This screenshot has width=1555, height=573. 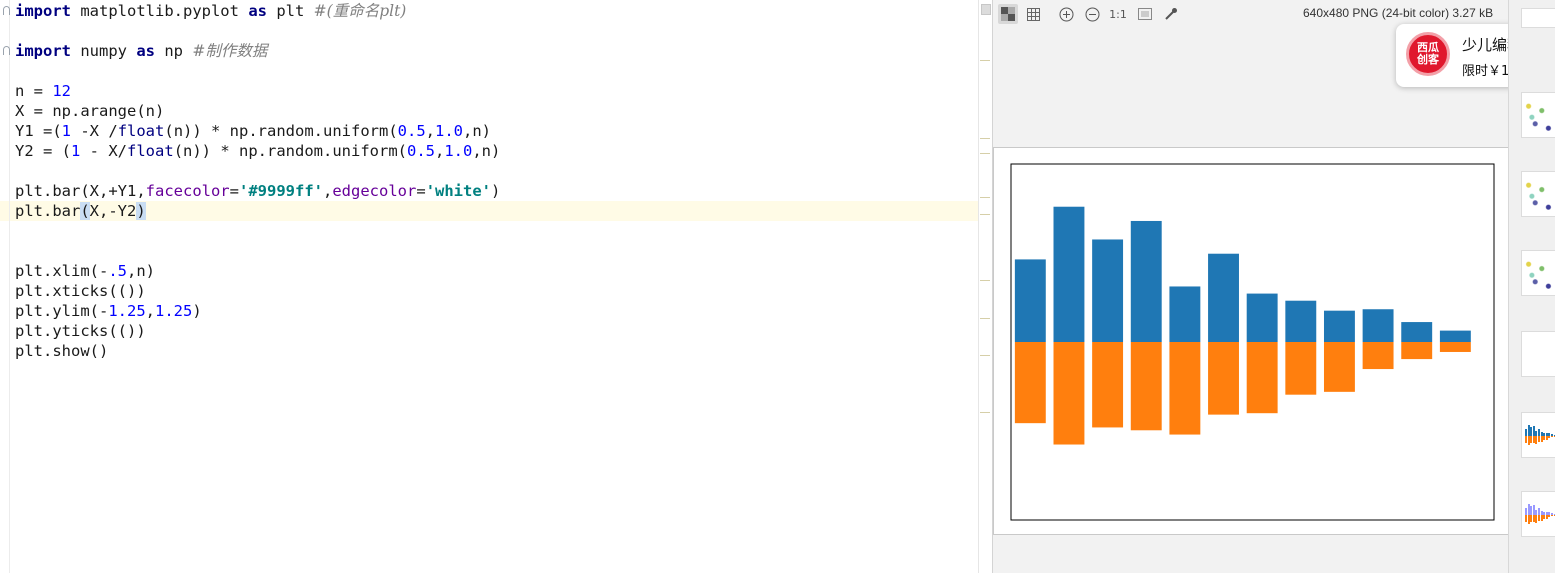 What do you see at coordinates (1145, 14) in the screenshot?
I see `background-icon` at bounding box center [1145, 14].